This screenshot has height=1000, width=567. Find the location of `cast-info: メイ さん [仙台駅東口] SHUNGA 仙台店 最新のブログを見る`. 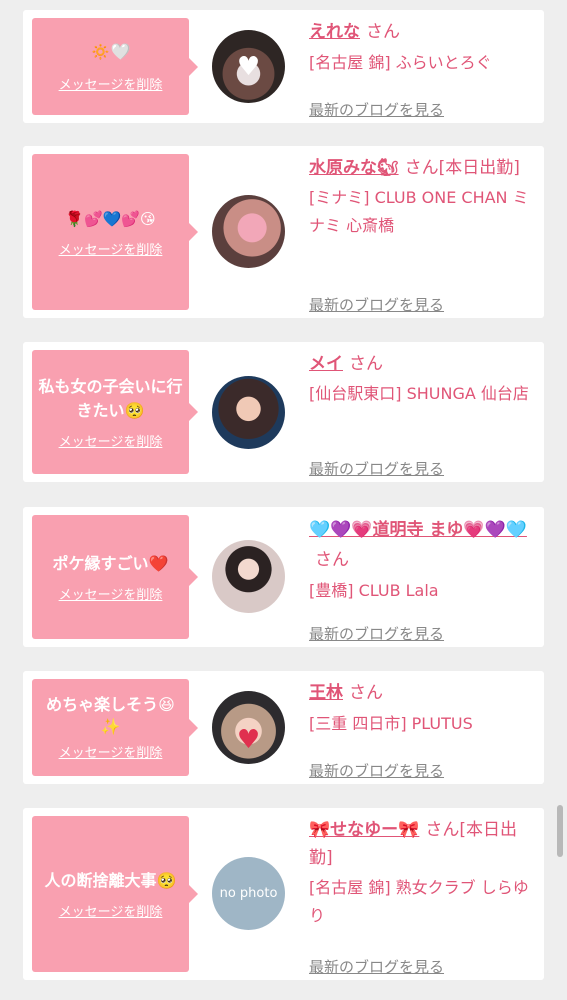

cast-info: メイ さん [仙台駅東口] SHUNGA 仙台店 最新のブログを見る is located at coordinates (422, 414).